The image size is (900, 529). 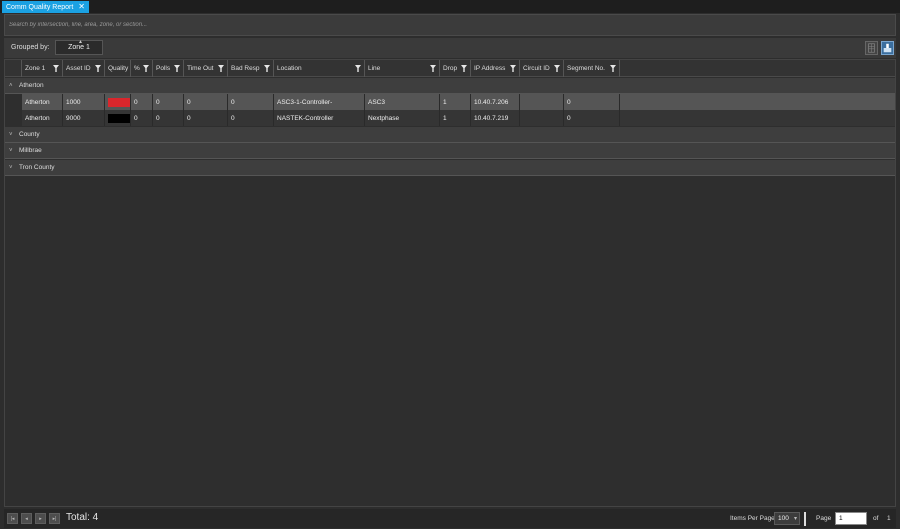 I want to click on export-icon, so click(x=887, y=48).